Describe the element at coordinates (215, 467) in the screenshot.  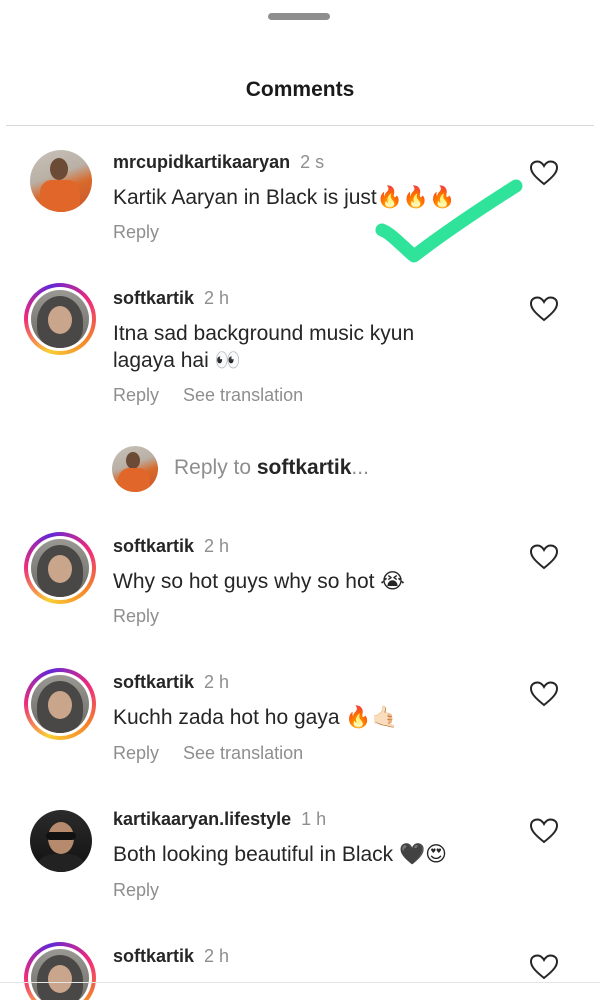
I see `reply-prefix: Reply to` at that location.